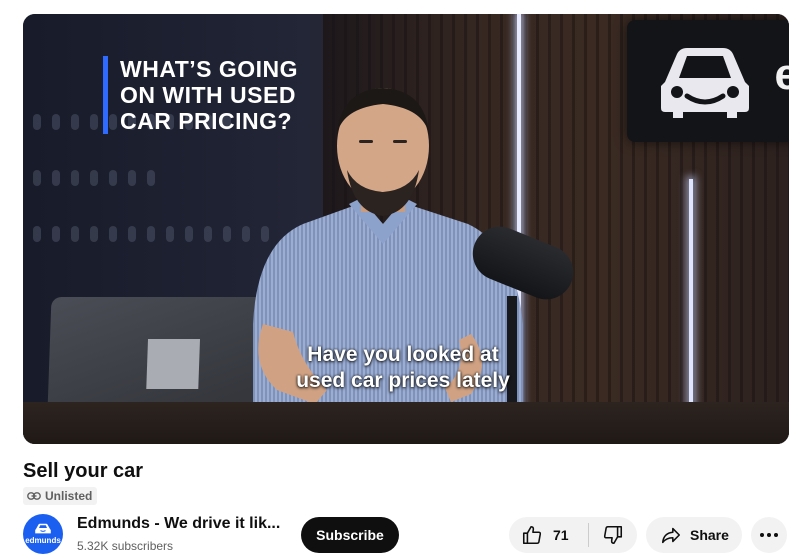 The height and width of the screenshot is (560, 800). What do you see at coordinates (548, 535) in the screenshot?
I see `like-button: 71` at bounding box center [548, 535].